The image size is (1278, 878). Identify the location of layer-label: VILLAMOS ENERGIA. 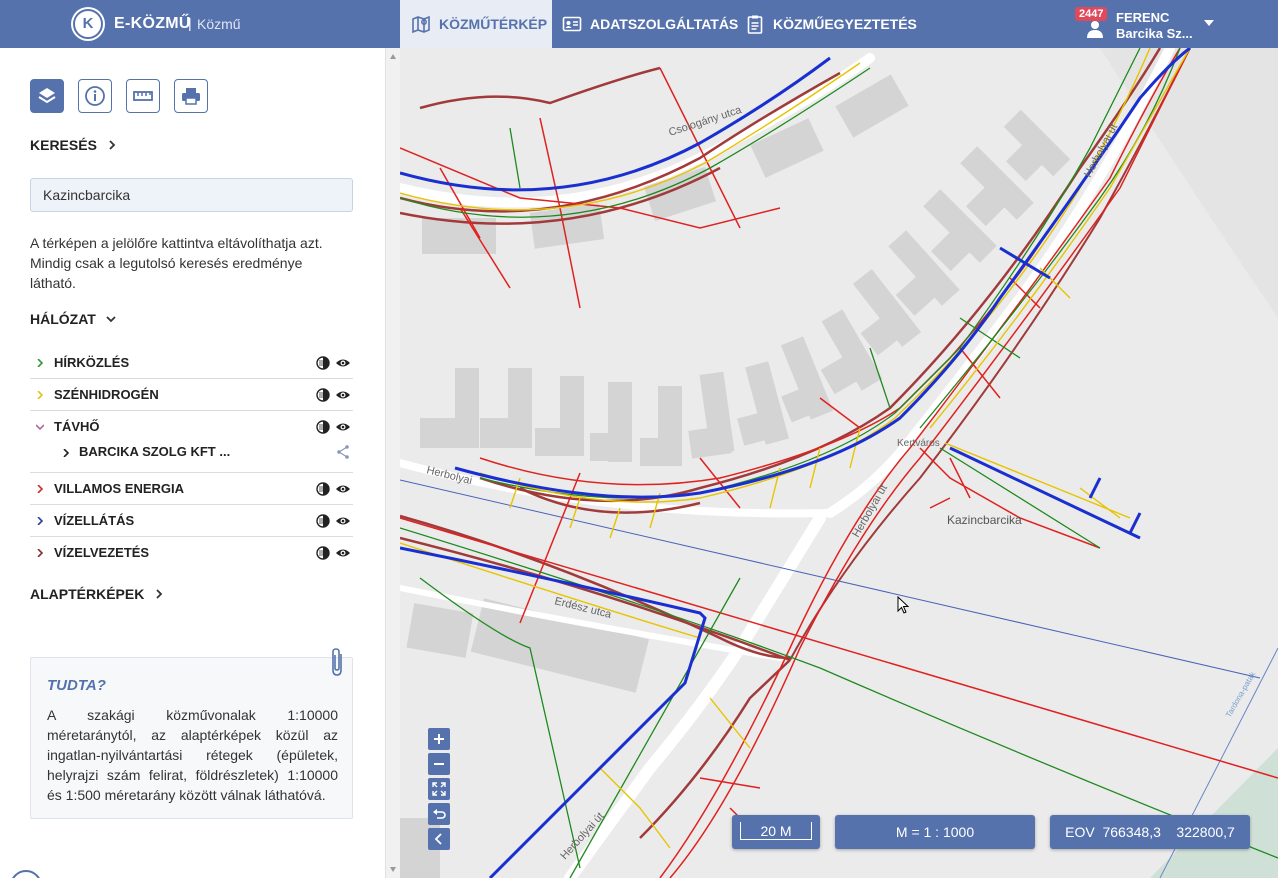
(119, 488).